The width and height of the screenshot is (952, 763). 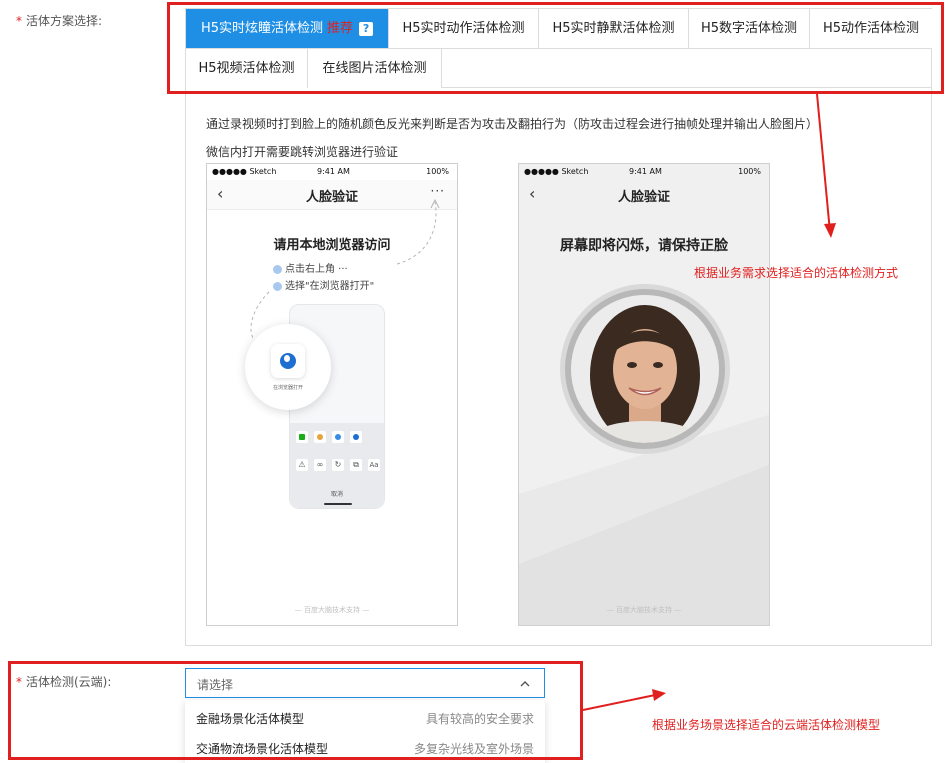 I want to click on open-in-browser-label: 在浏览器打开, so click(x=287, y=388).